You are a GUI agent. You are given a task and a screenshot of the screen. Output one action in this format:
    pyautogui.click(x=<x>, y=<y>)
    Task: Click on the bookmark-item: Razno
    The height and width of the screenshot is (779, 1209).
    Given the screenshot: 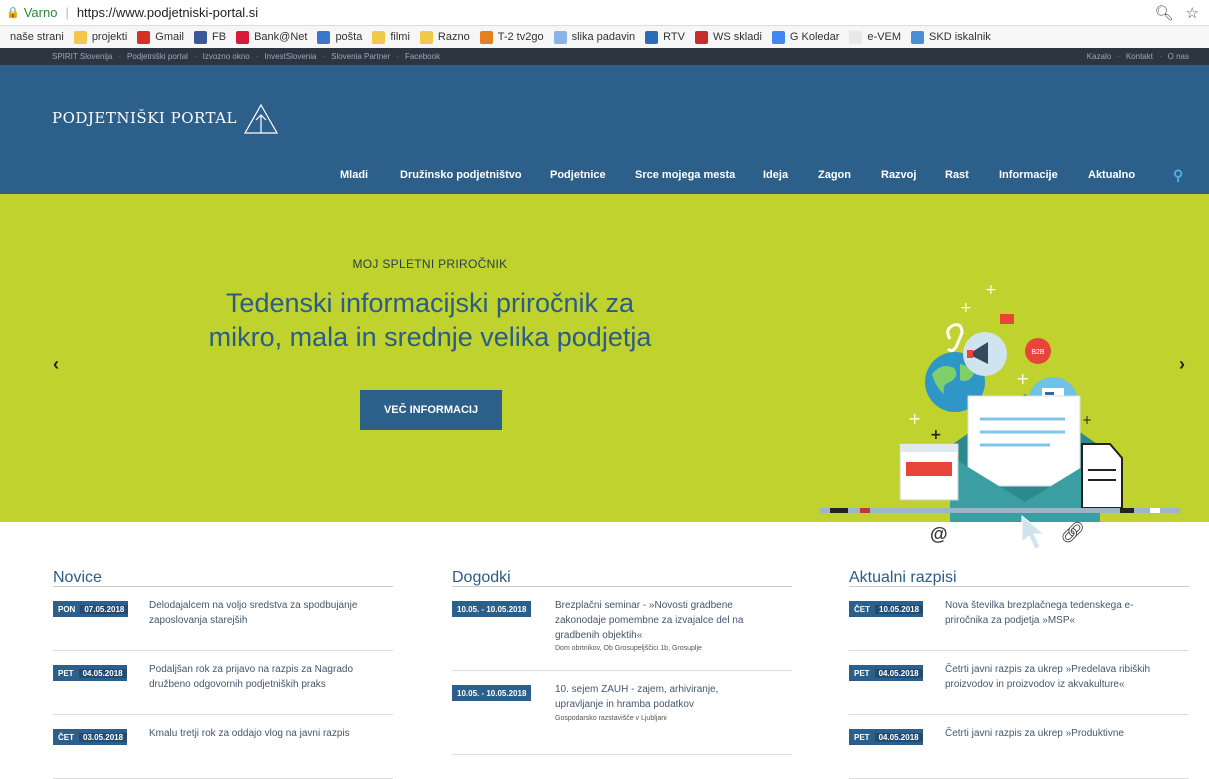 What is the action you would take?
    pyautogui.click(x=444, y=37)
    